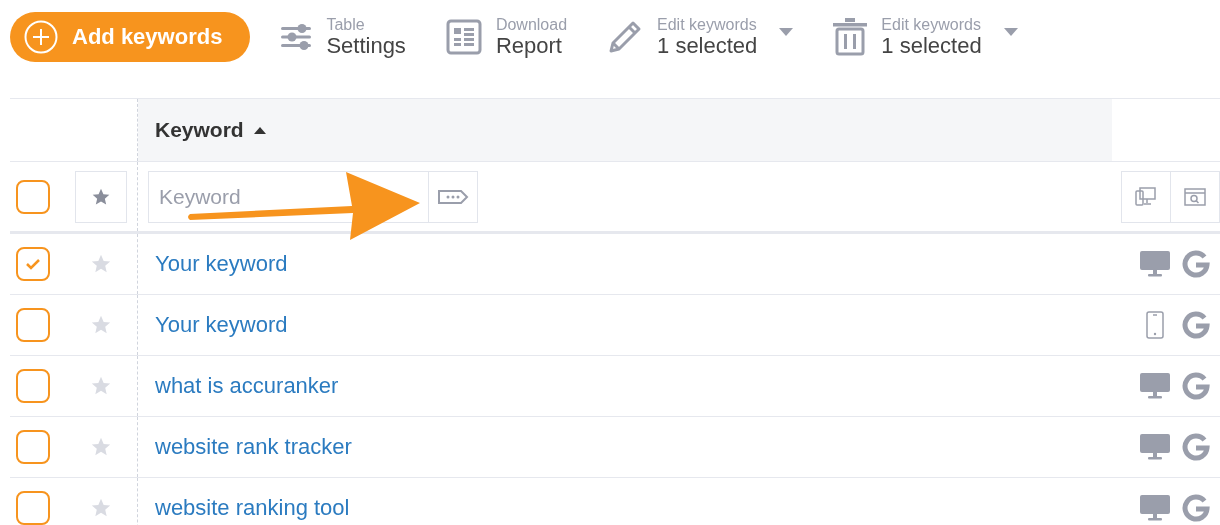  Describe the element at coordinates (850, 37) in the screenshot. I see `trash-icon` at that location.